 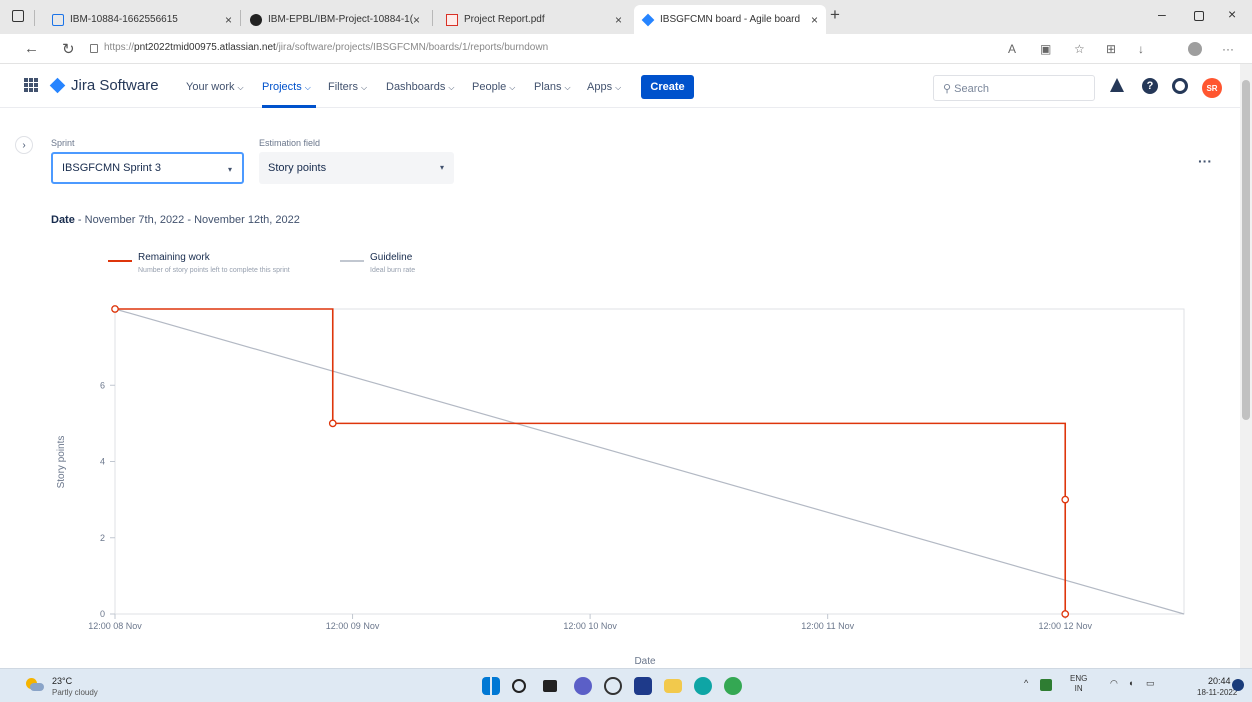 I want to click on nav-your-work: Your work ⌵, so click(x=215, y=87).